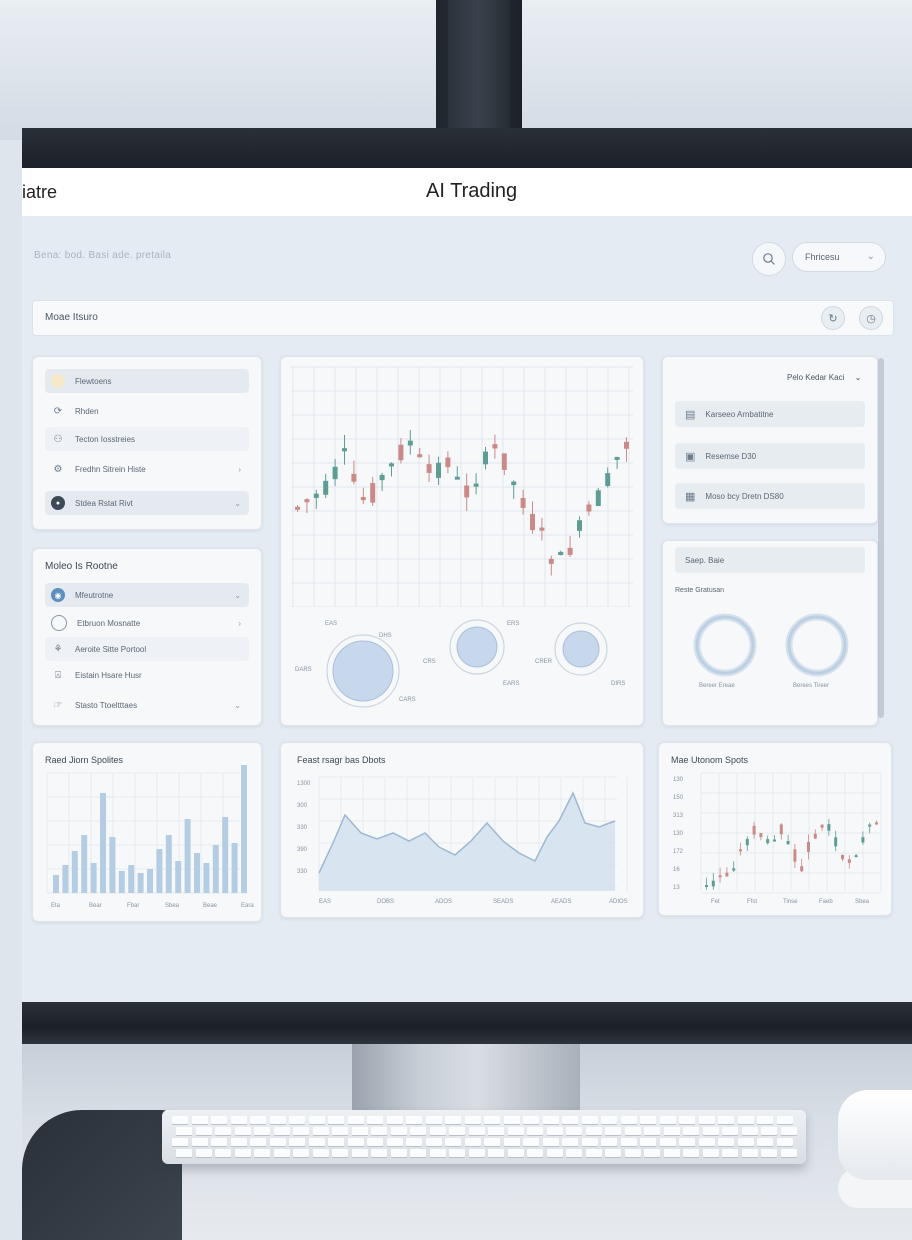 Image resolution: width=912 pixels, height=1240 pixels. I want to click on dial-label: ERS, so click(513, 624).